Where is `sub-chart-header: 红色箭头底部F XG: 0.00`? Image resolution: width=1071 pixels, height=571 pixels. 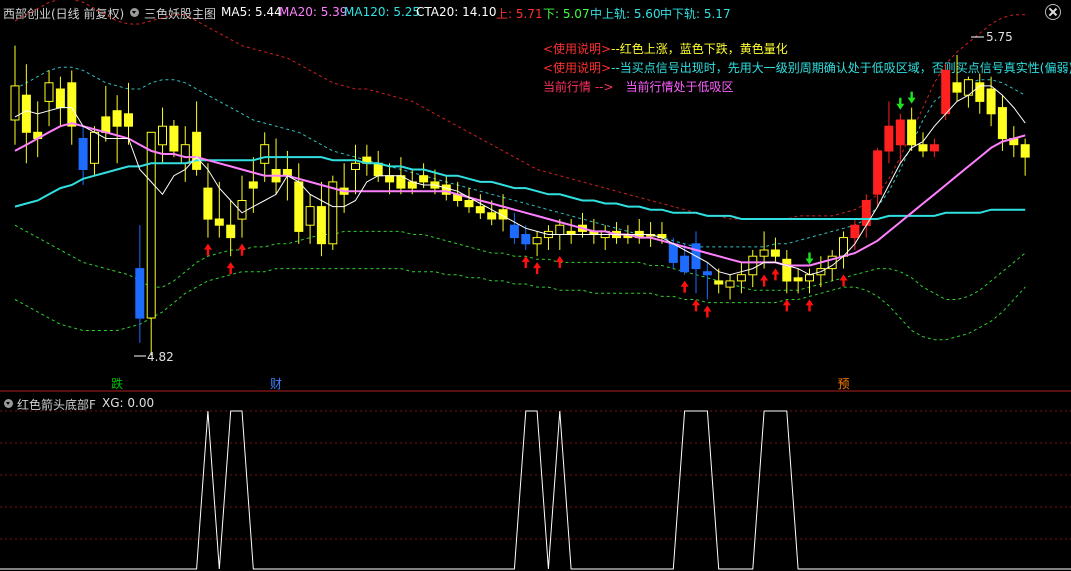 sub-chart-header: 红色箭头底部F XG: 0.00 is located at coordinates (535, 403).